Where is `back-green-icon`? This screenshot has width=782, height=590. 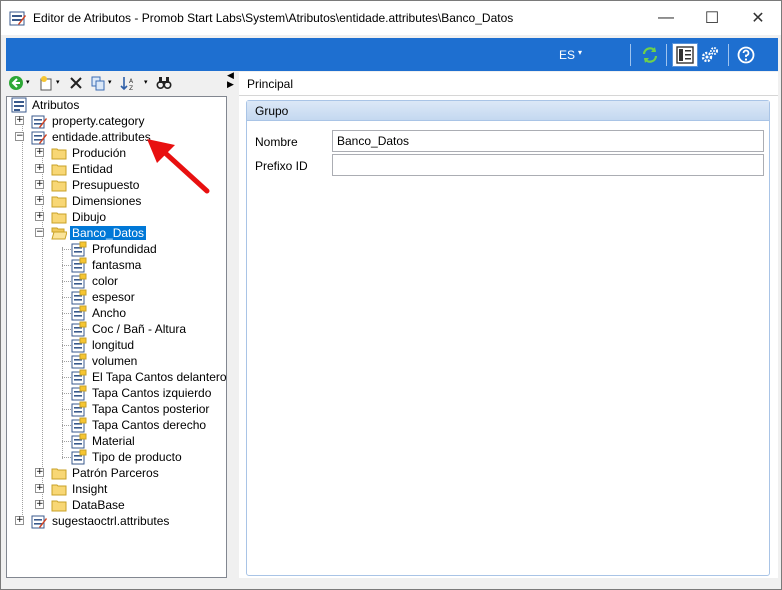 back-green-icon is located at coordinates (16, 83).